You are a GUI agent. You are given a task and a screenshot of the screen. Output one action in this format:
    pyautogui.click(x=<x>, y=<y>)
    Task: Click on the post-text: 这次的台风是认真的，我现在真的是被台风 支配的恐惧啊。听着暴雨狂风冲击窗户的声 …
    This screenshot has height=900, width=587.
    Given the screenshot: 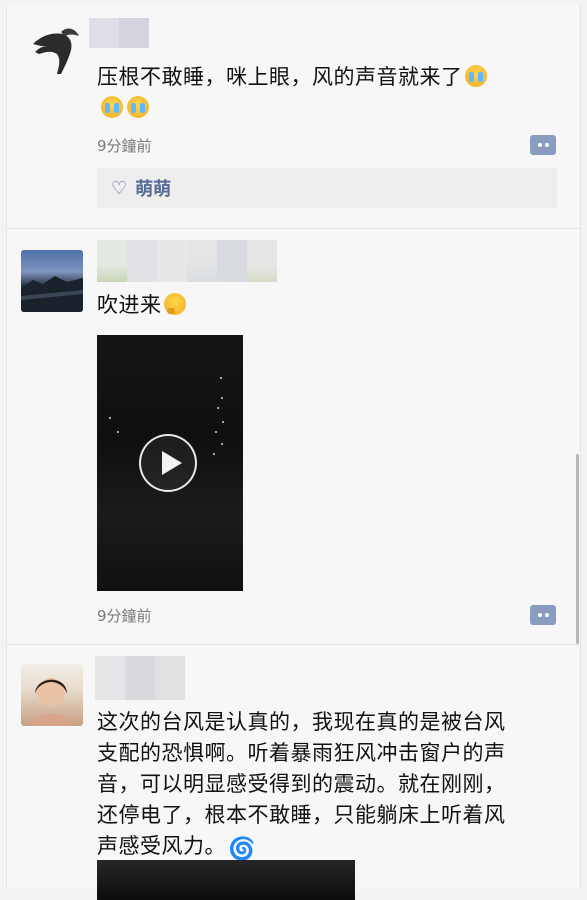 What is the action you would take?
    pyautogui.click(x=332, y=784)
    